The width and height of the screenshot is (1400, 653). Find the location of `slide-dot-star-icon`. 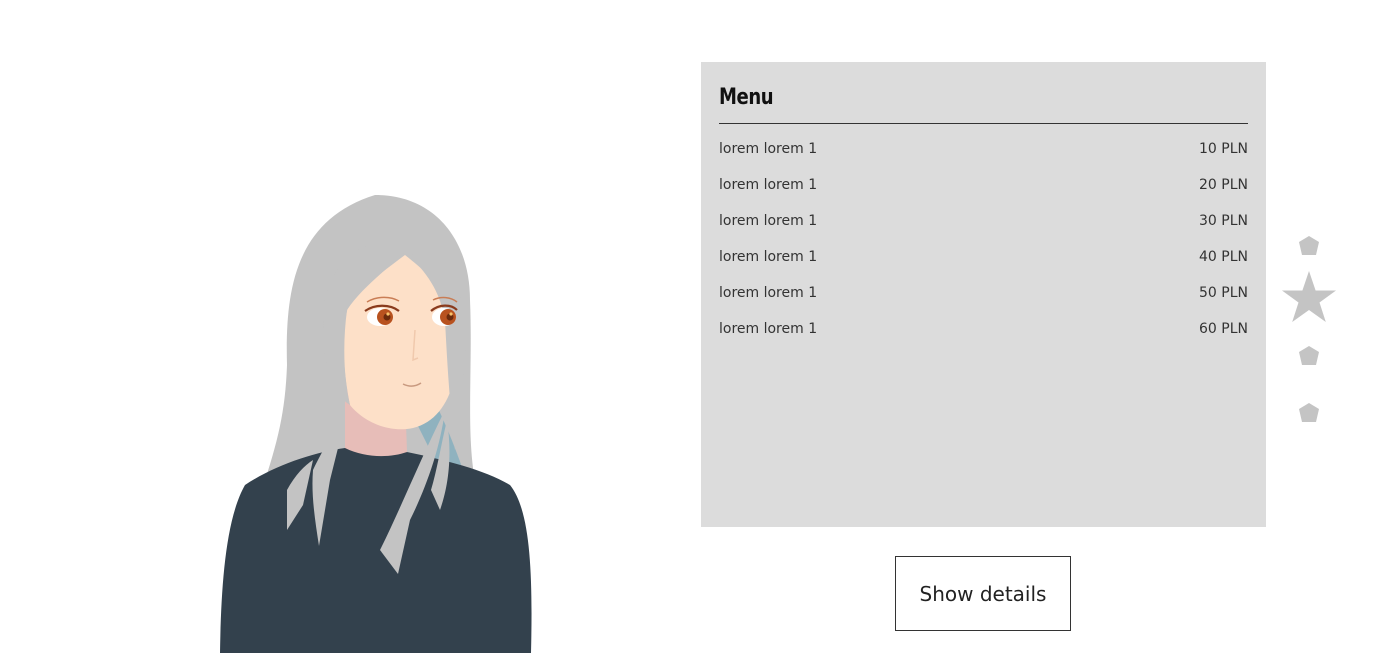

slide-dot-star-icon is located at coordinates (1309, 298).